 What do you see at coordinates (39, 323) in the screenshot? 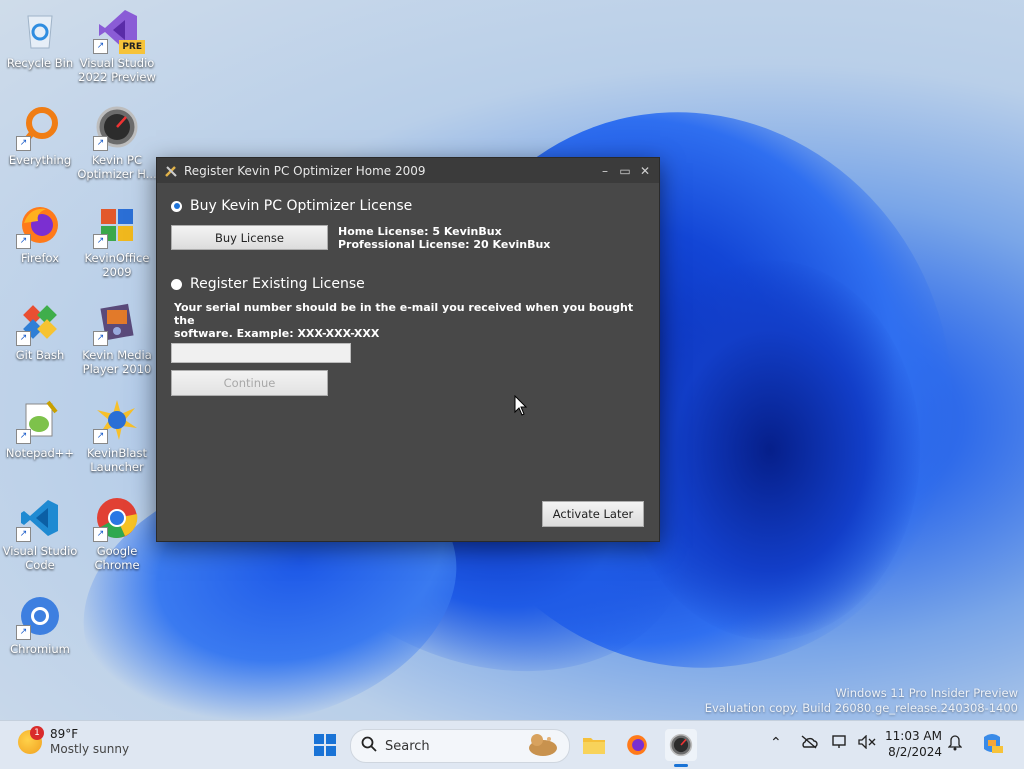
I see `git-bash-icon: ↗` at bounding box center [39, 323].